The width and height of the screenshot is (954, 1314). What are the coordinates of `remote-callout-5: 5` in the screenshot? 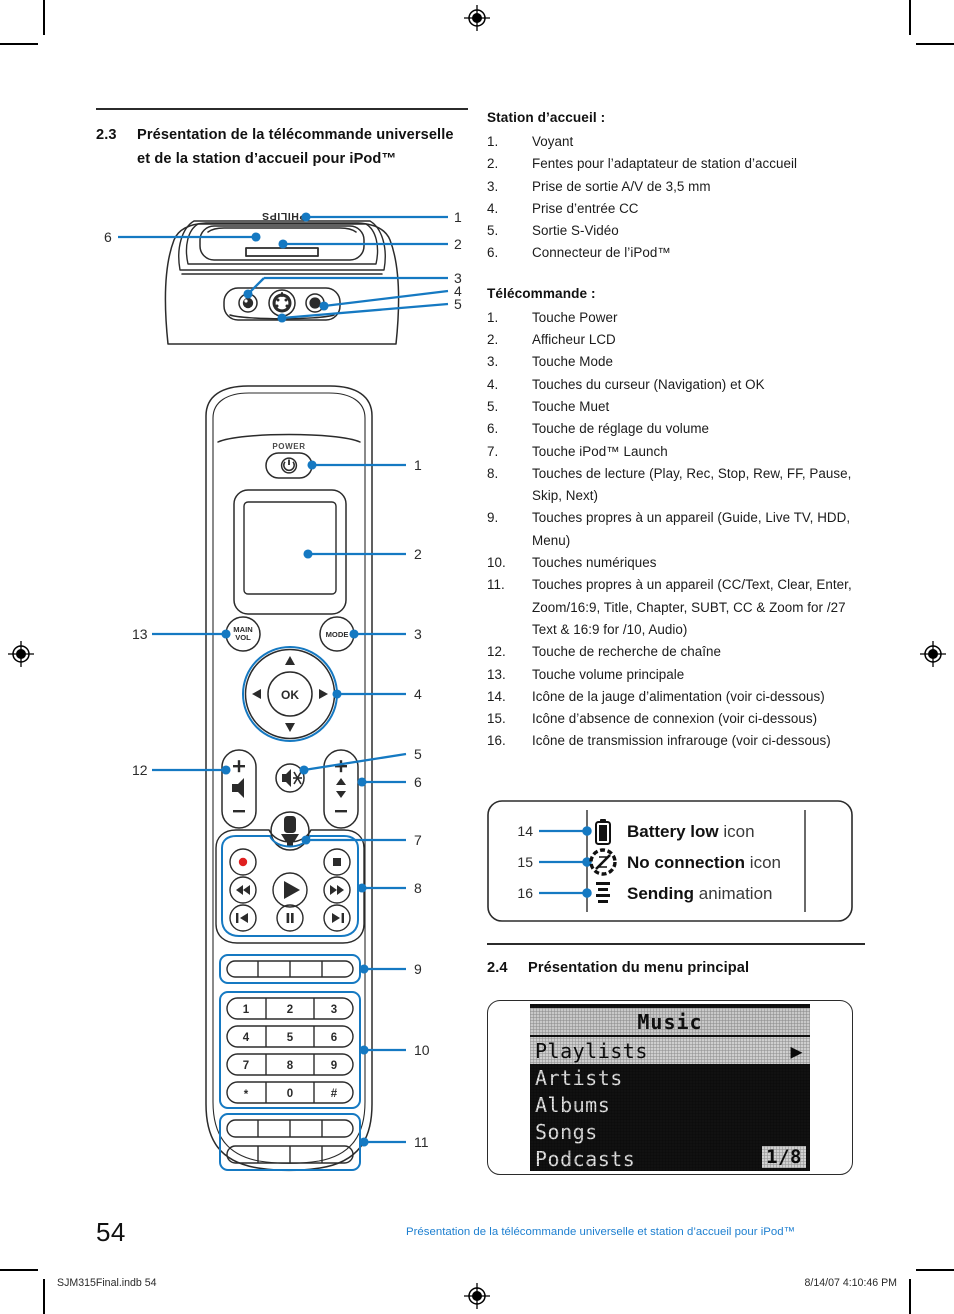 It's located at (418, 754).